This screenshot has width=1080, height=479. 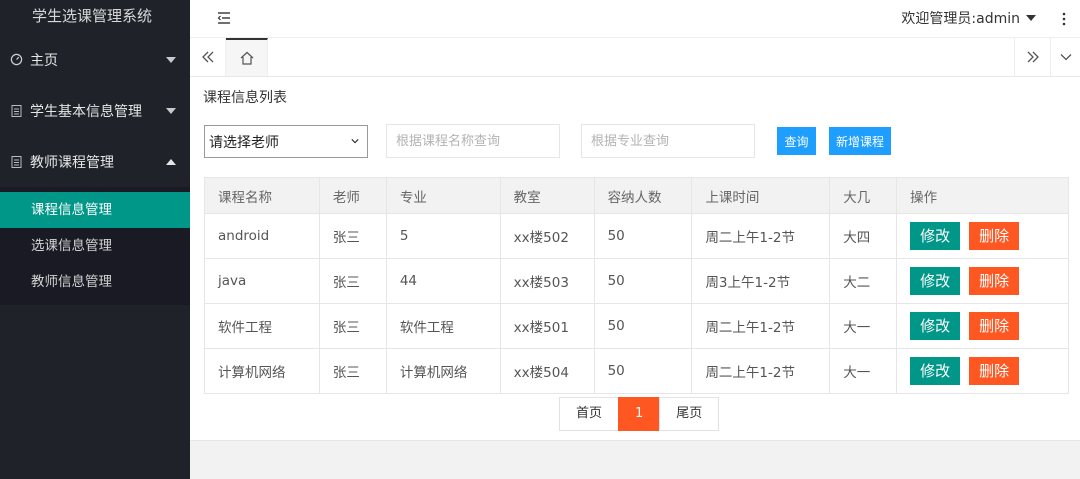 I want to click on column-header: 大几, so click(x=863, y=195).